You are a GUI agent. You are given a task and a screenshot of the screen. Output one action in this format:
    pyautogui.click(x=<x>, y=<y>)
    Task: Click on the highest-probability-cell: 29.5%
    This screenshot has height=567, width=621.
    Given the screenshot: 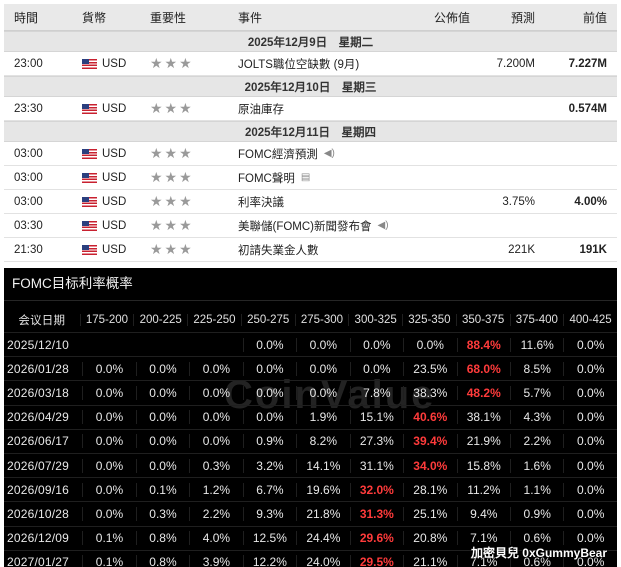 What is the action you would take?
    pyautogui.click(x=376, y=561)
    